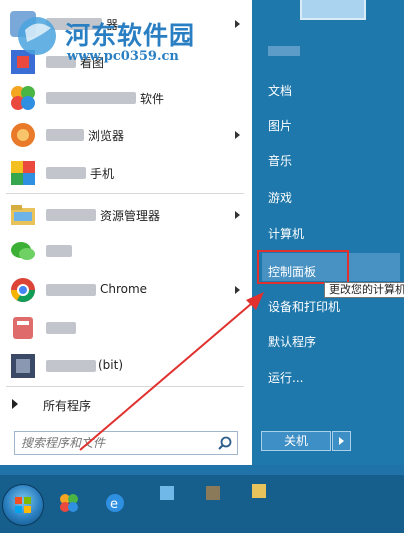 Image resolution: width=404 pixels, height=533 pixels. I want to click on ie-icon: e, so click(115, 503).